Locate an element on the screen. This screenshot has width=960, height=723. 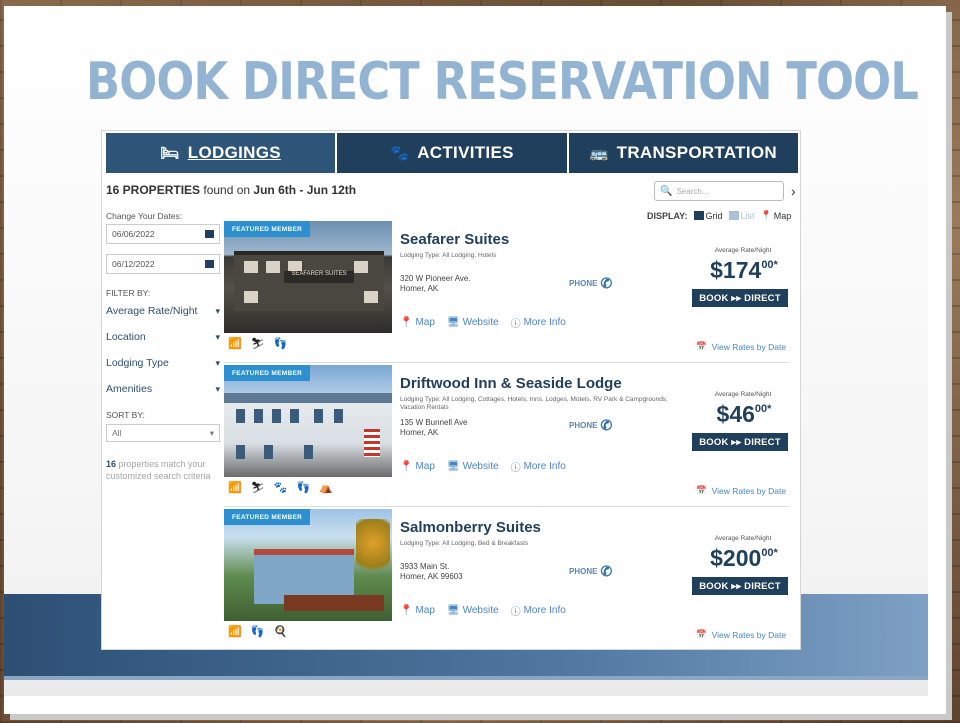
display-list-label: List is located at coordinates (747, 215).